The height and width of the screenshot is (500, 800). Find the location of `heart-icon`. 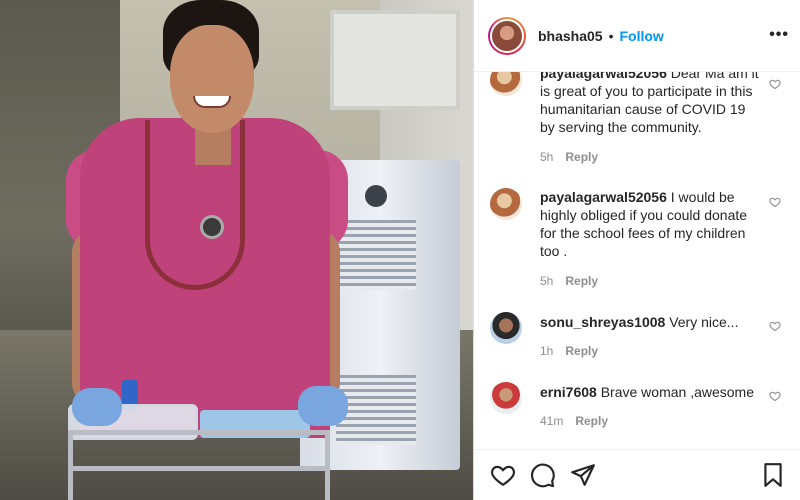

heart-icon is located at coordinates (503, 475).